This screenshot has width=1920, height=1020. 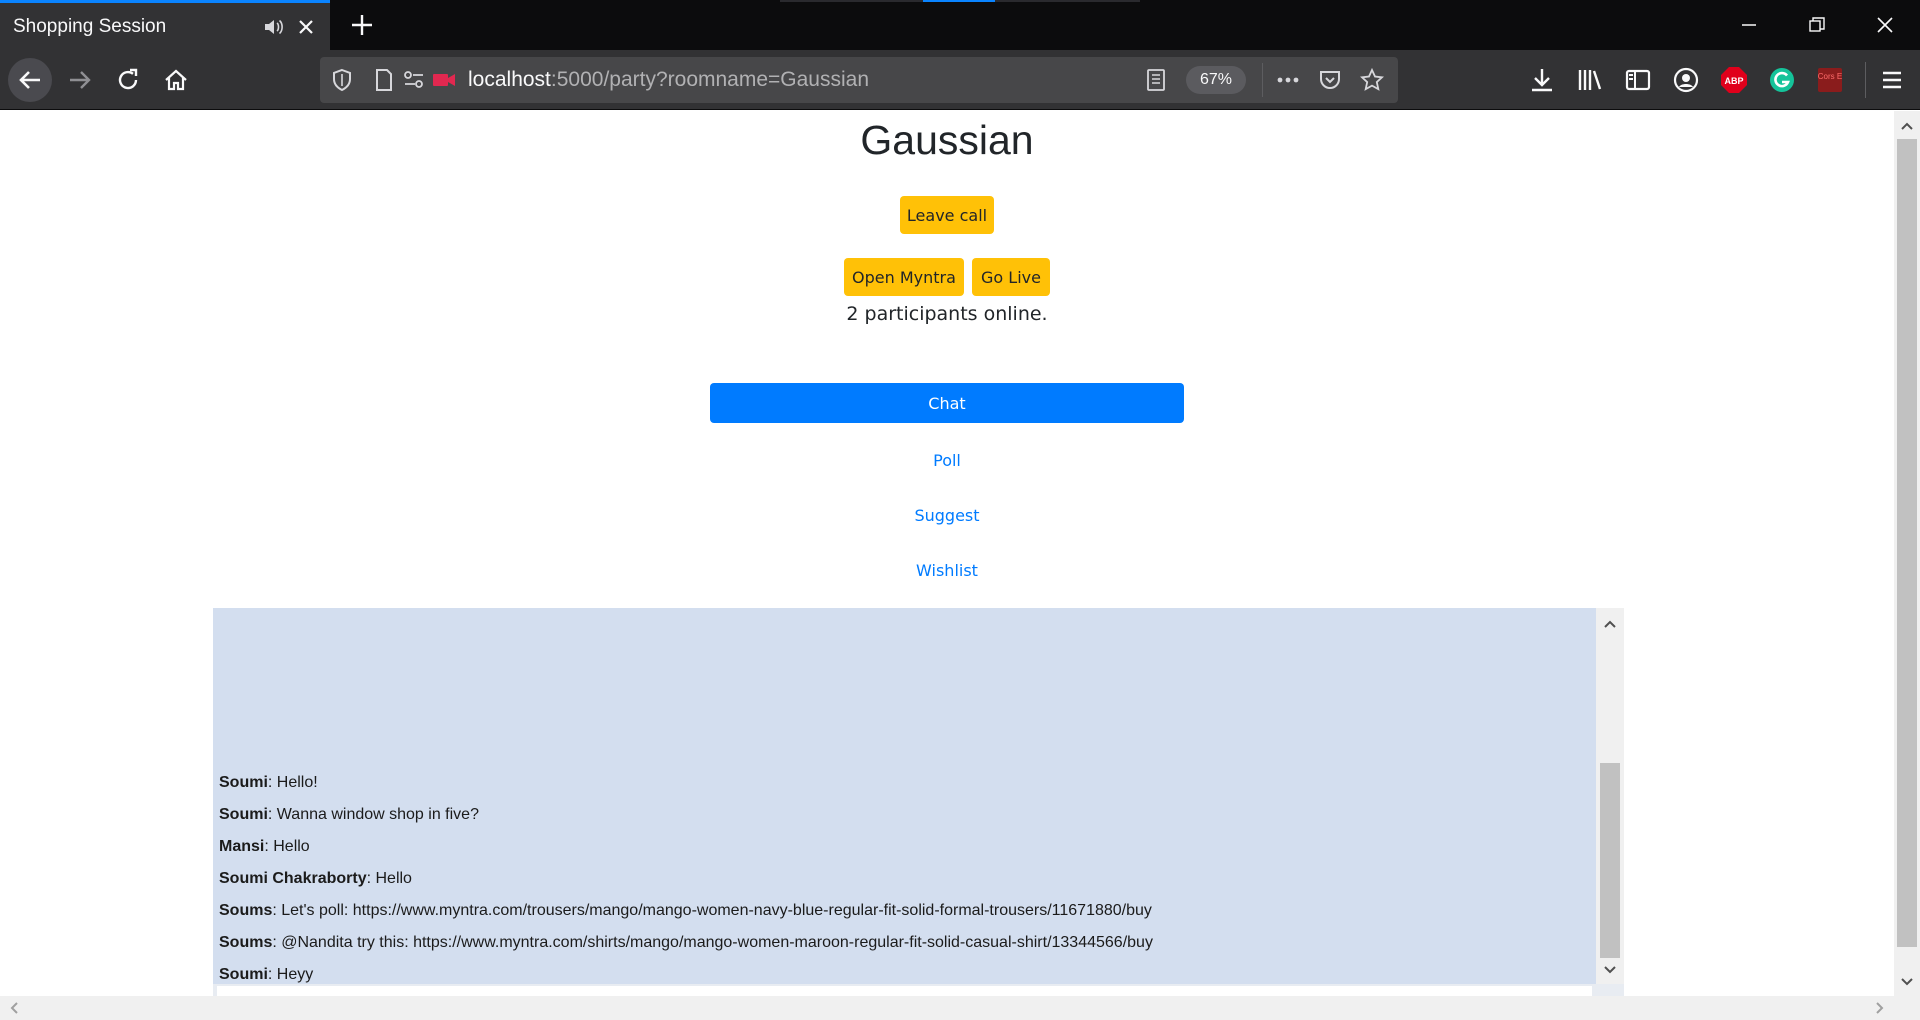 What do you see at coordinates (947, 403) in the screenshot?
I see `tab-chat: Chat` at bounding box center [947, 403].